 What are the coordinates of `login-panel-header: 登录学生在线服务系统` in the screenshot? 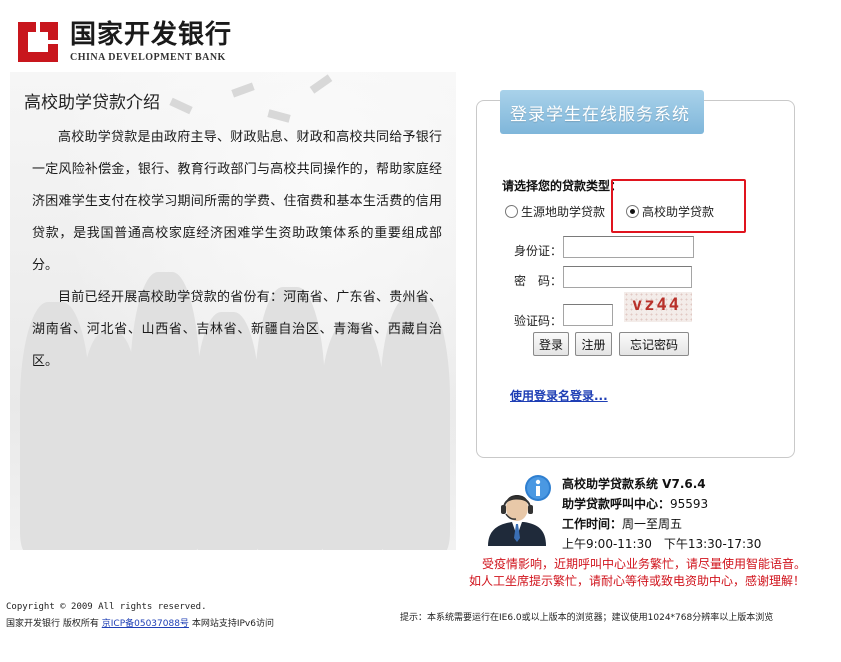 It's located at (602, 112).